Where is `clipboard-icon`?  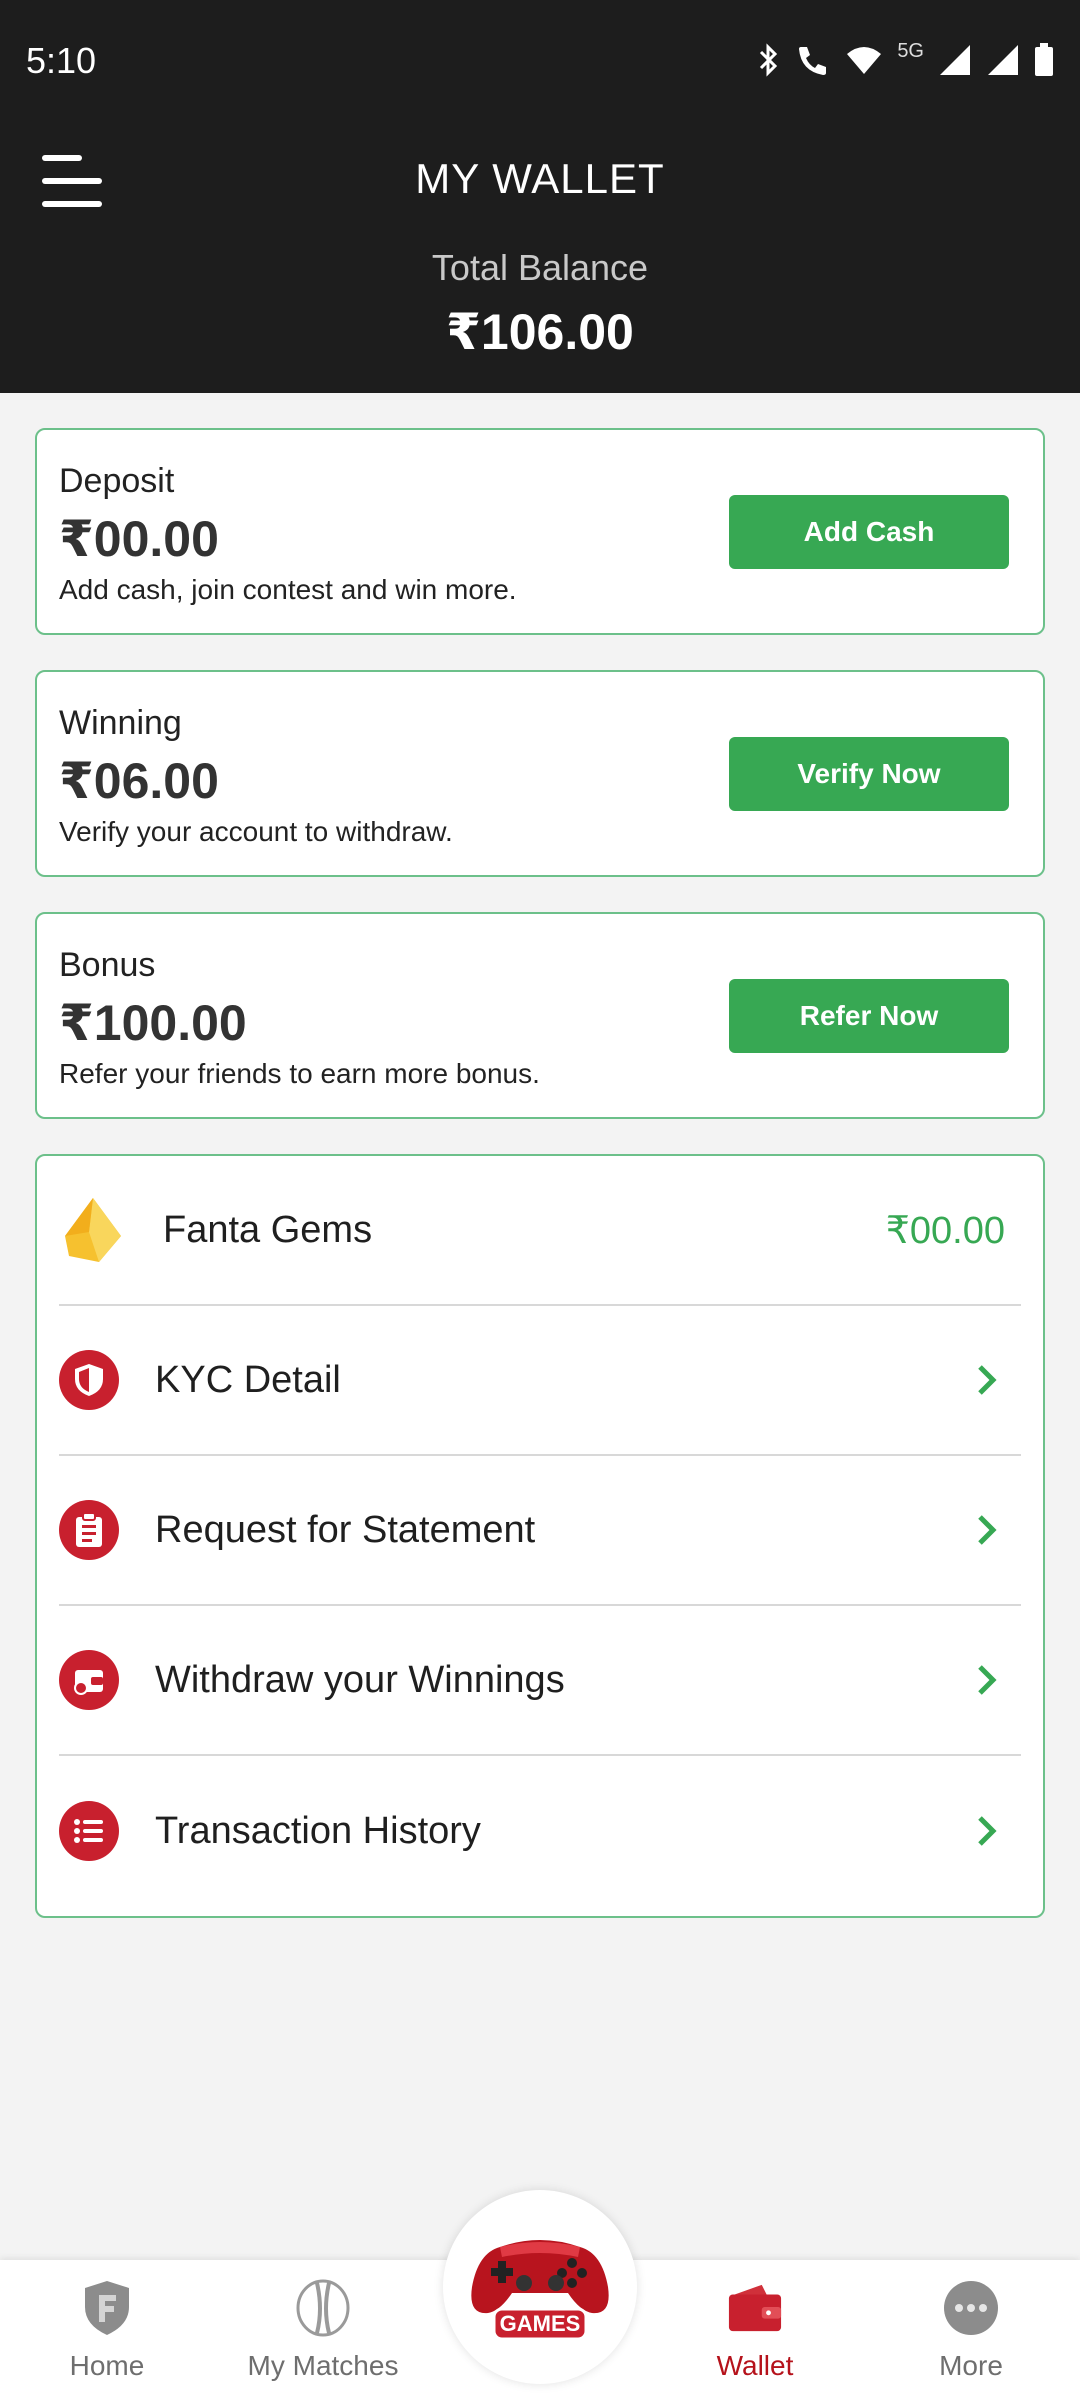 clipboard-icon is located at coordinates (89, 1530).